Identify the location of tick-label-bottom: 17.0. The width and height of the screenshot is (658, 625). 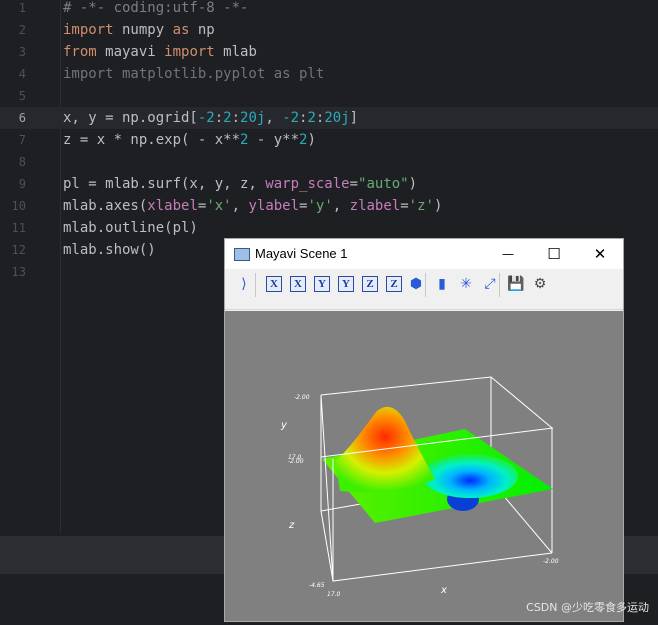
(334, 594).